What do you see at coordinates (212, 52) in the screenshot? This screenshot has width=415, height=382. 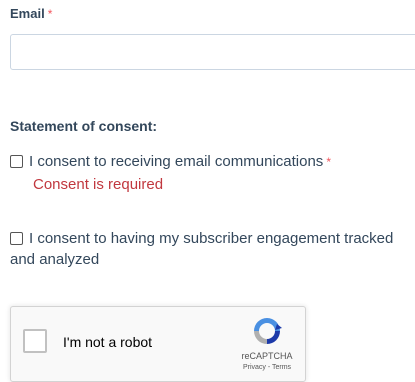 I see `email-input` at bounding box center [212, 52].